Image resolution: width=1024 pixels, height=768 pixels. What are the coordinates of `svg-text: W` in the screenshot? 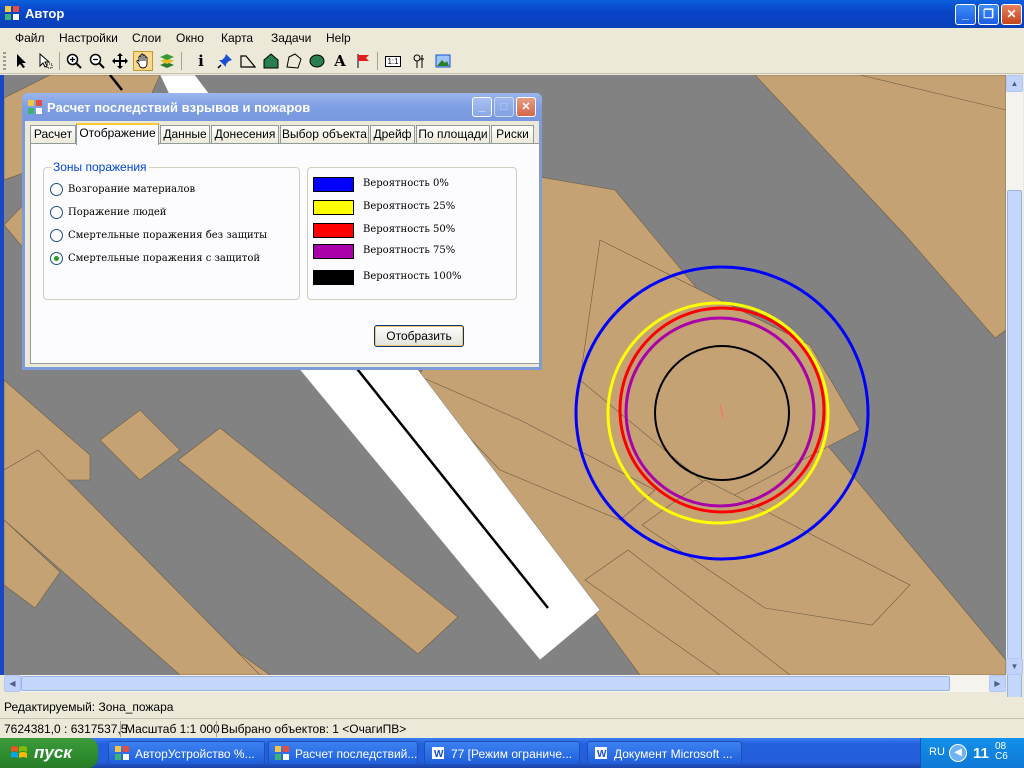 It's located at (439, 754).